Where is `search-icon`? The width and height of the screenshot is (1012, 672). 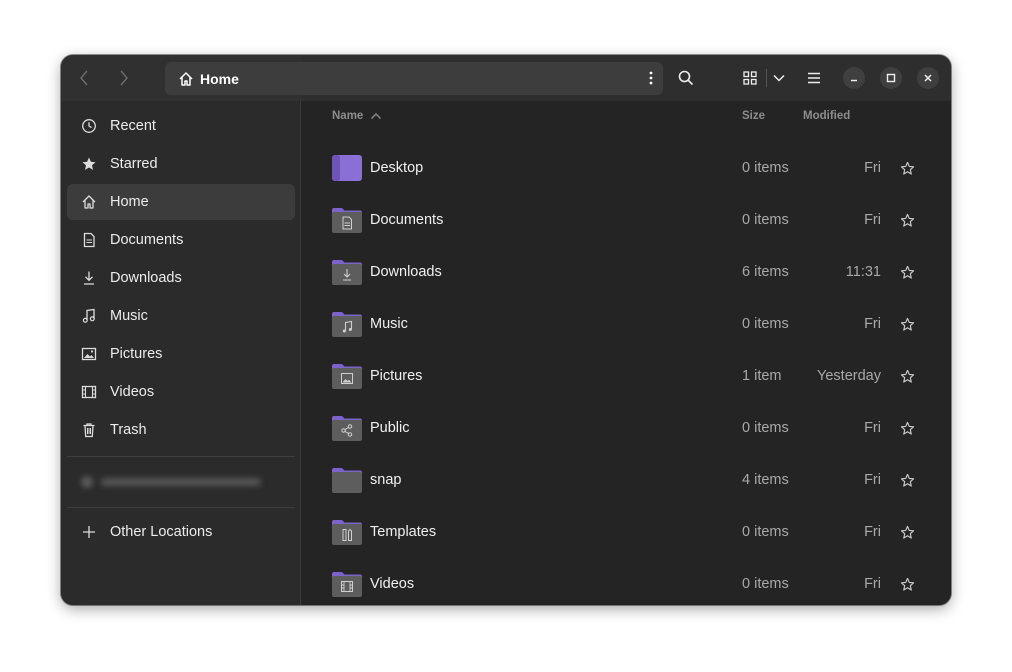
search-icon is located at coordinates (686, 78).